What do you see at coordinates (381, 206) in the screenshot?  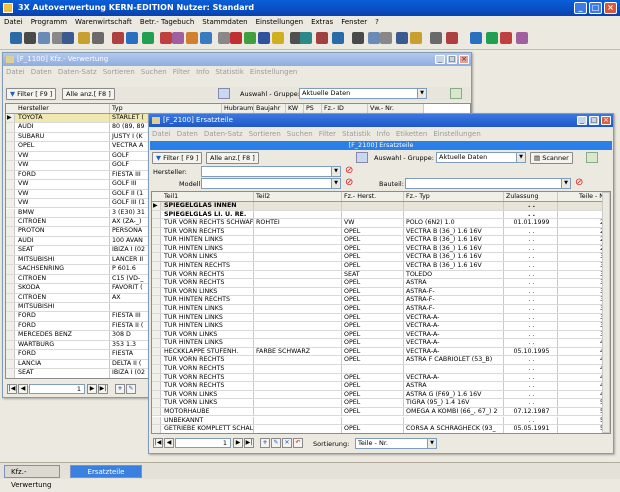 I see `table-row: ▶SPIEGELGLAS INNEN. .1` at bounding box center [381, 206].